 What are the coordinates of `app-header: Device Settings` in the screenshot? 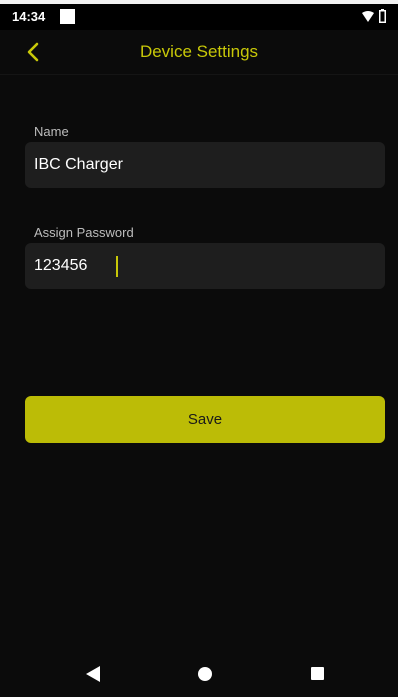 It's located at (199, 52).